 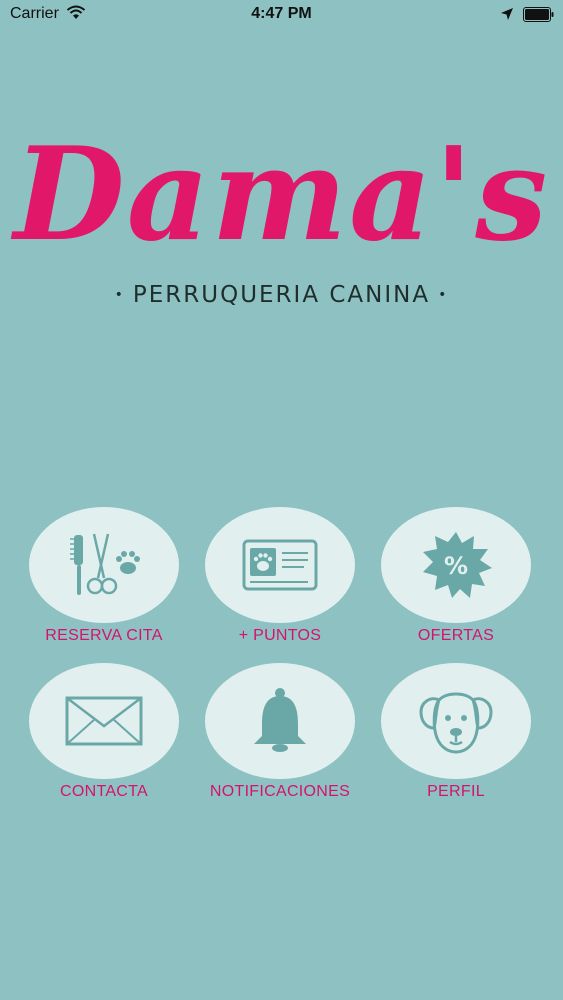 What do you see at coordinates (456, 791) in the screenshot?
I see `menu-label: PERFIL` at bounding box center [456, 791].